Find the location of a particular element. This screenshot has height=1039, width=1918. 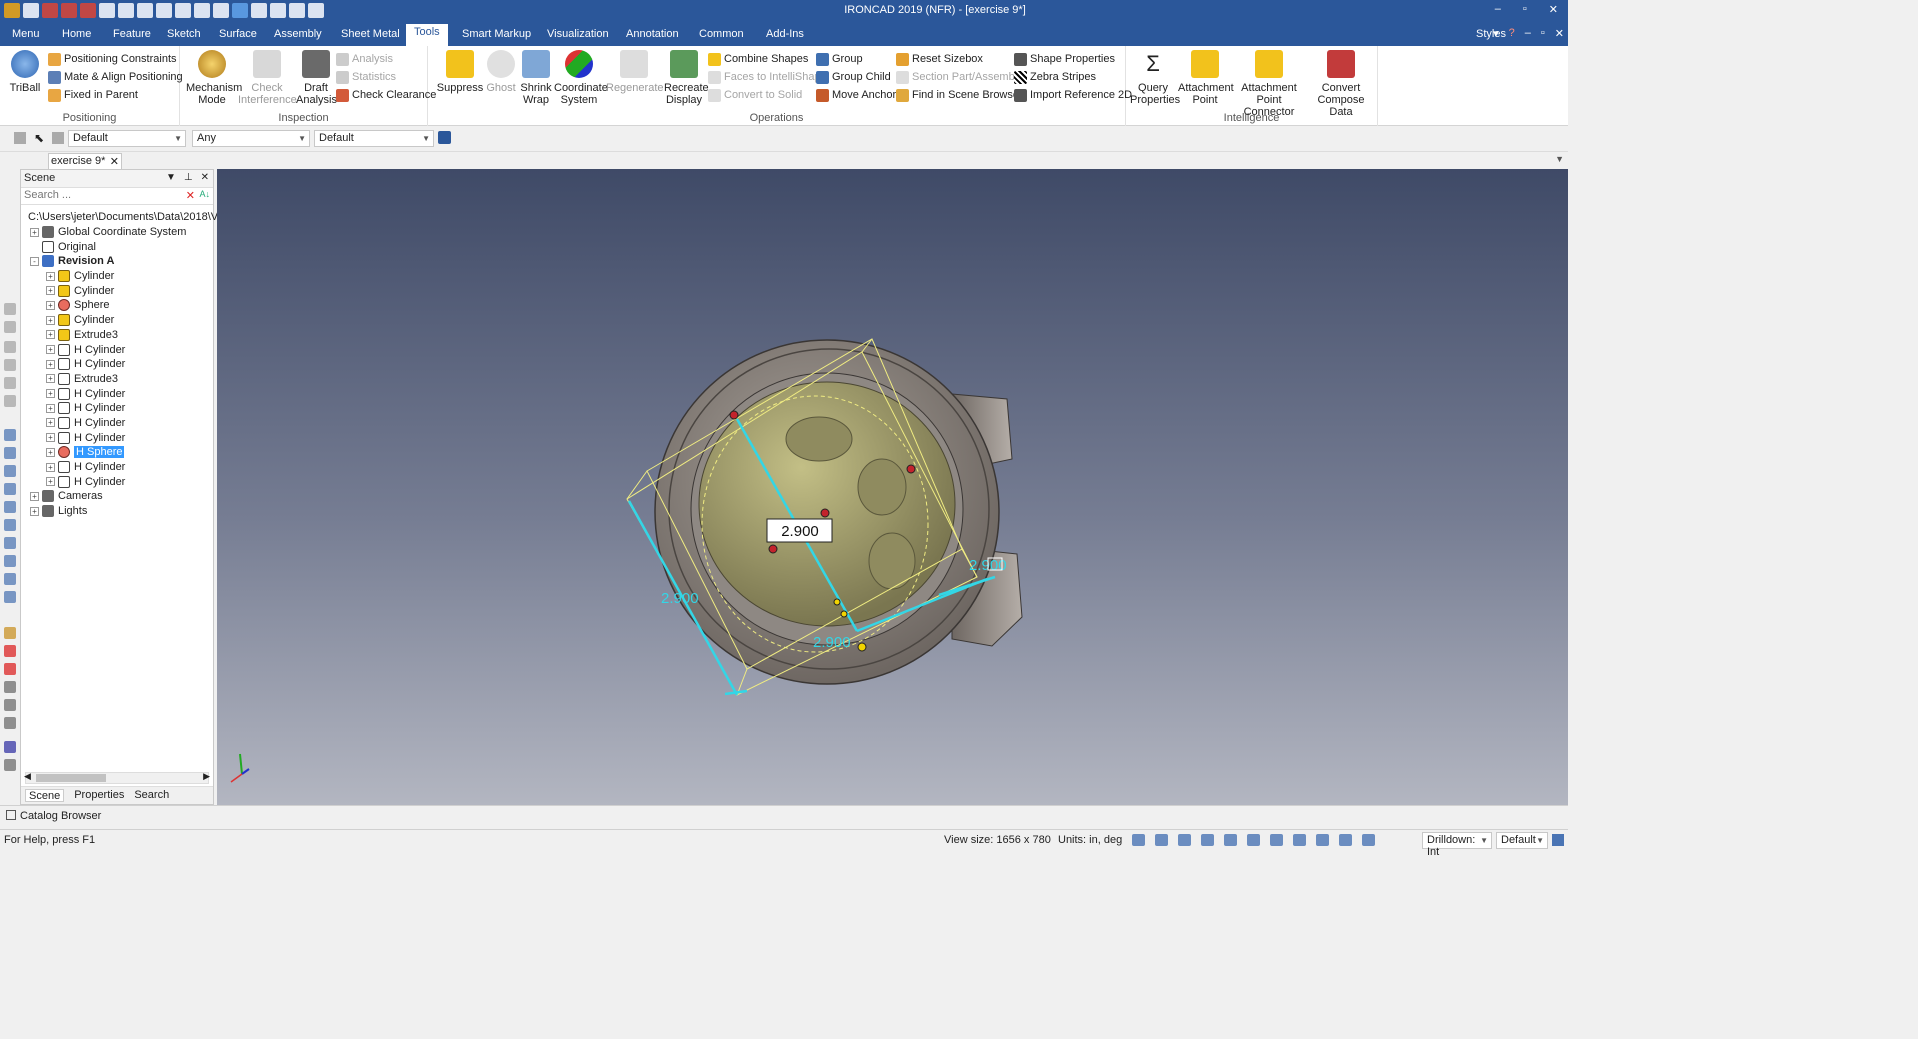

tab-annotation: Annotation is located at coordinates (652, 36).